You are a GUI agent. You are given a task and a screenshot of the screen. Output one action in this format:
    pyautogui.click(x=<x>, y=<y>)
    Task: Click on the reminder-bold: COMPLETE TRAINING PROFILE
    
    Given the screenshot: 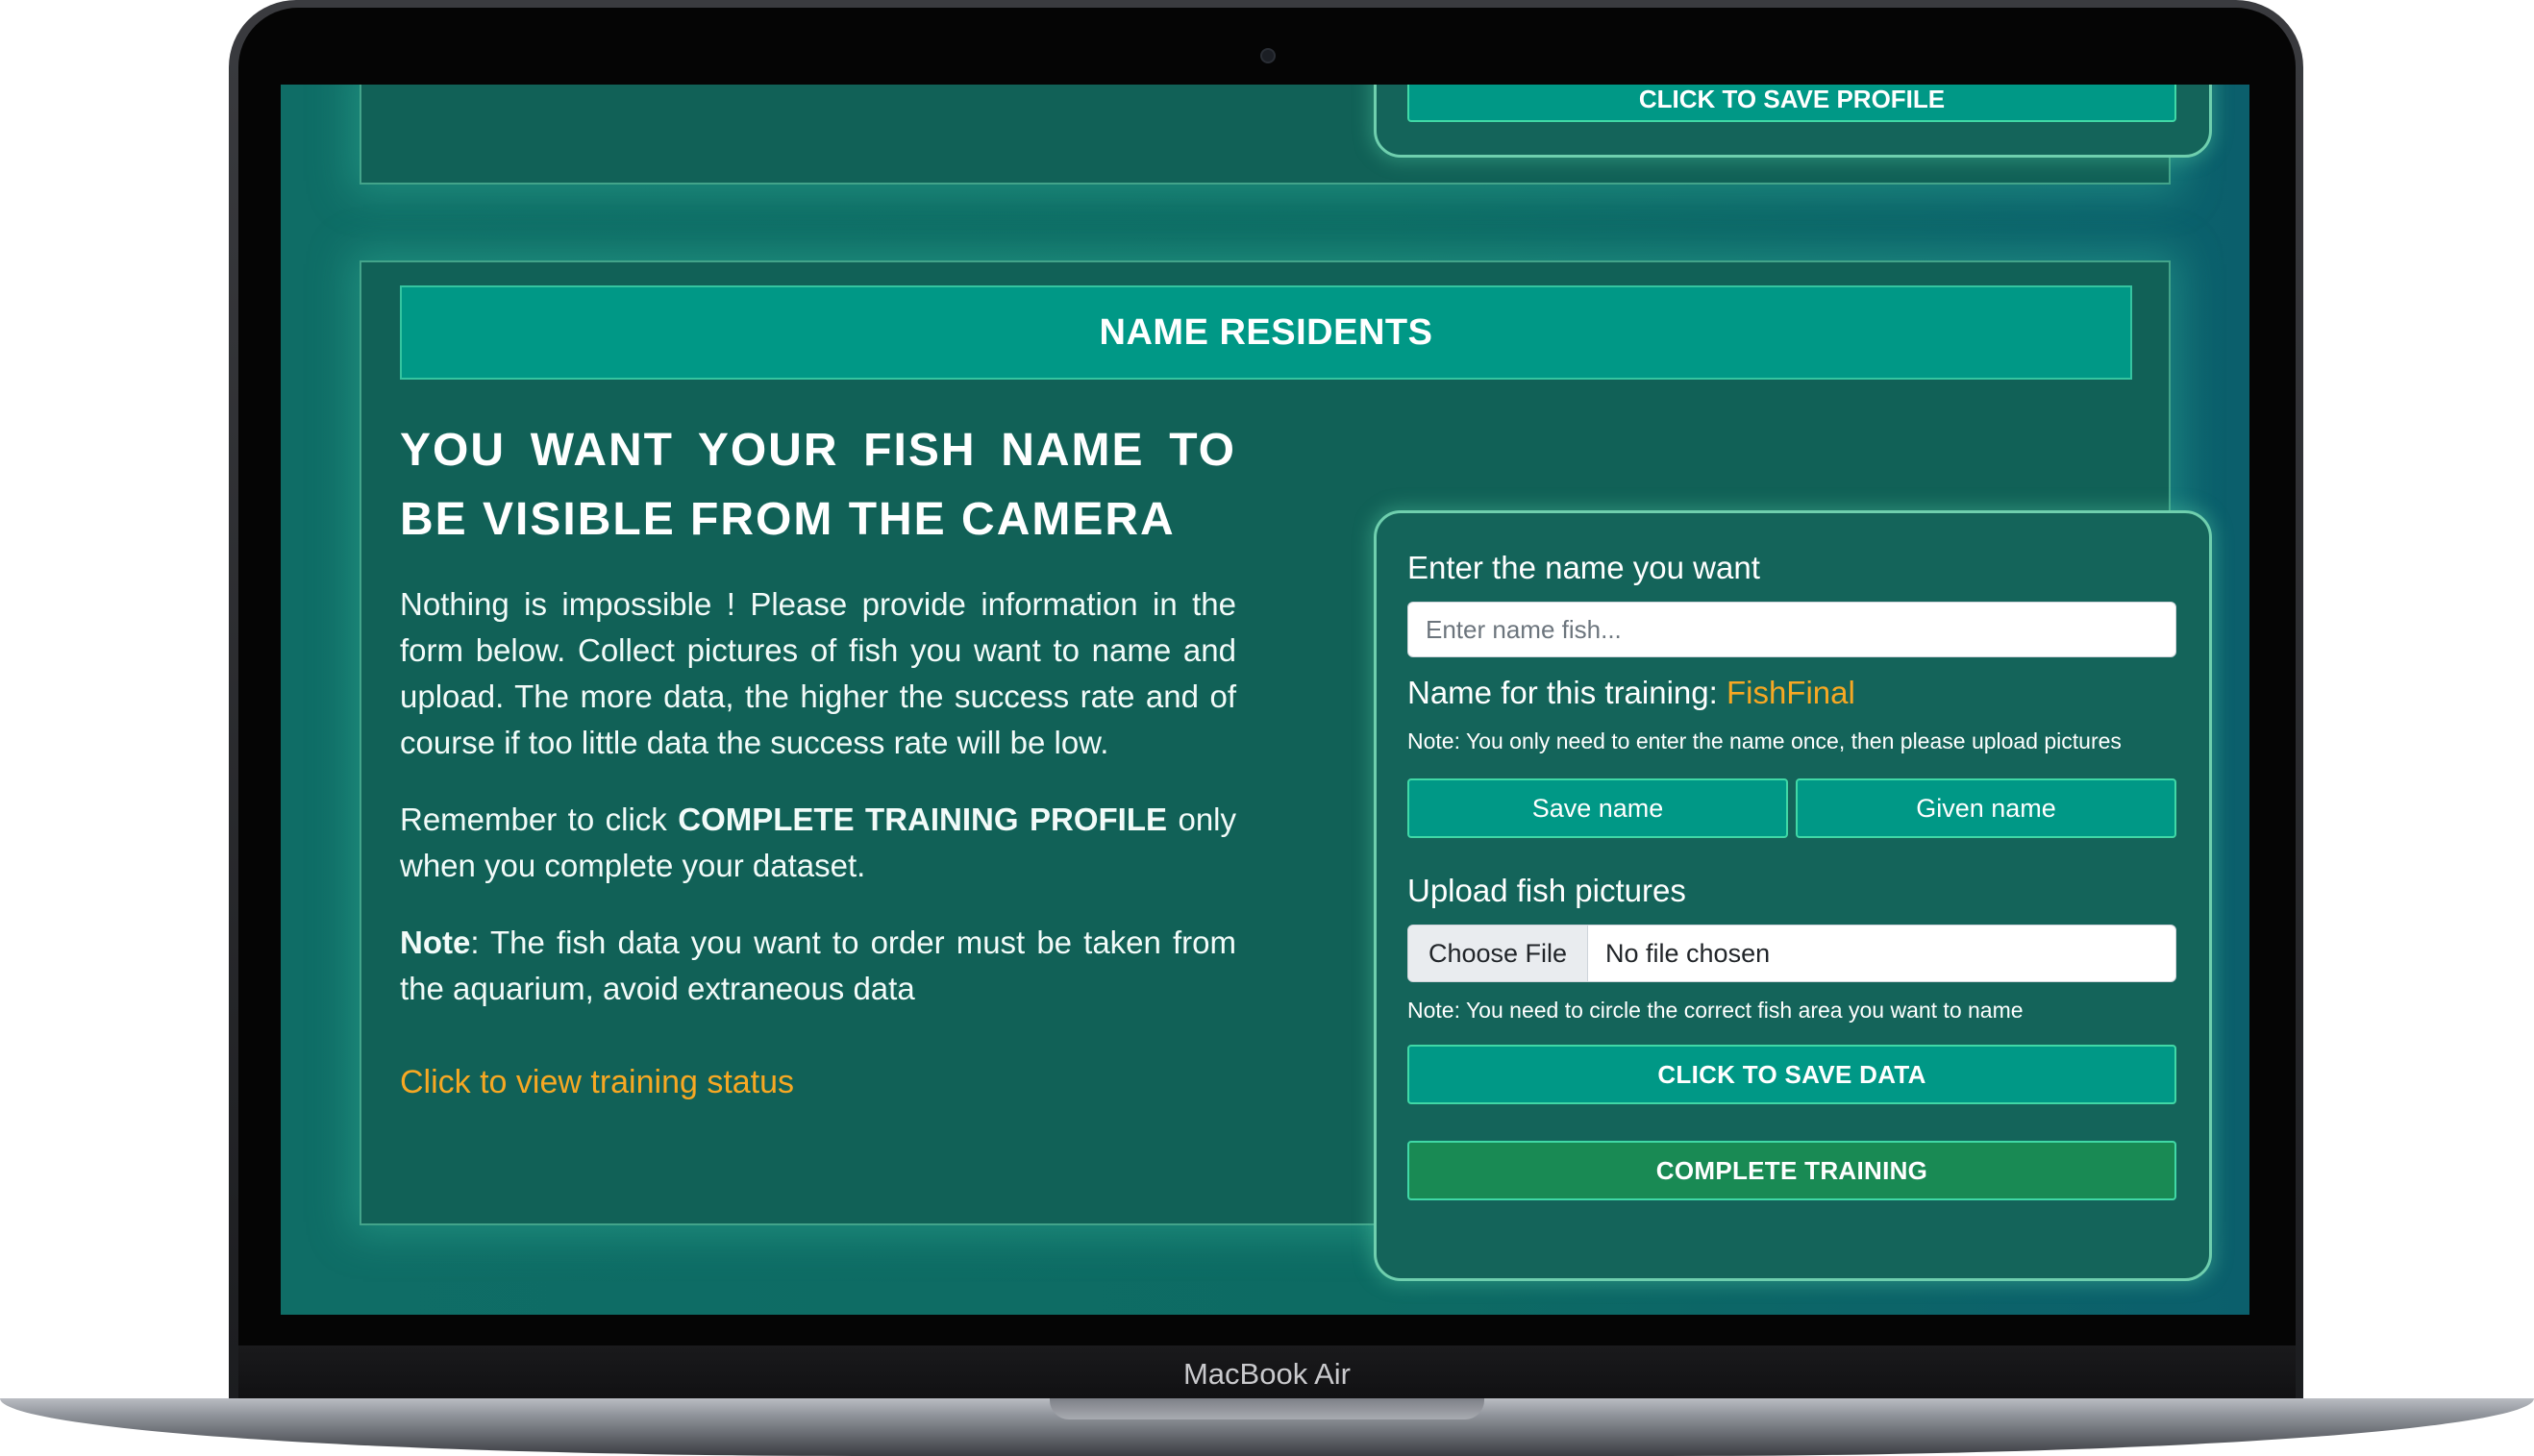 What is the action you would take?
    pyautogui.click(x=923, y=820)
    